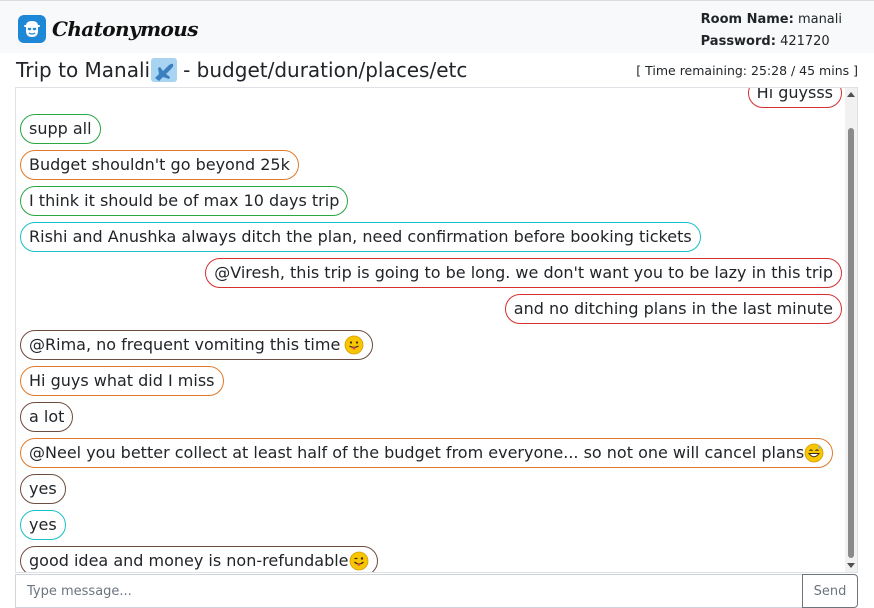  I want to click on chat-message-text: supp all, so click(60, 128).